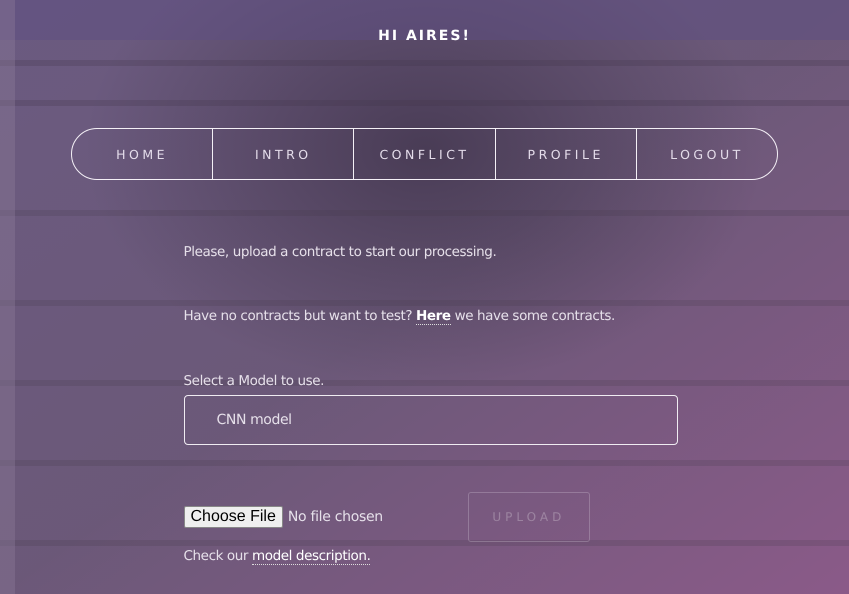  I want to click on nav-link: HOME, so click(142, 154).